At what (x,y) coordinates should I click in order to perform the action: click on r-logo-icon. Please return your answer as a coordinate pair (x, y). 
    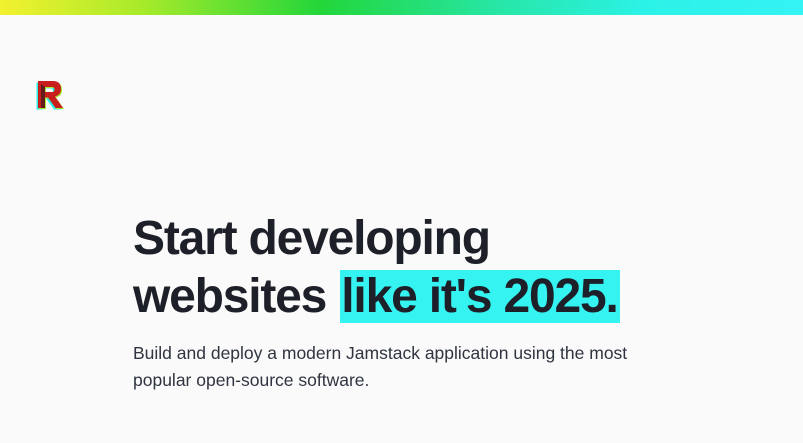
    Looking at the image, I should click on (50, 95).